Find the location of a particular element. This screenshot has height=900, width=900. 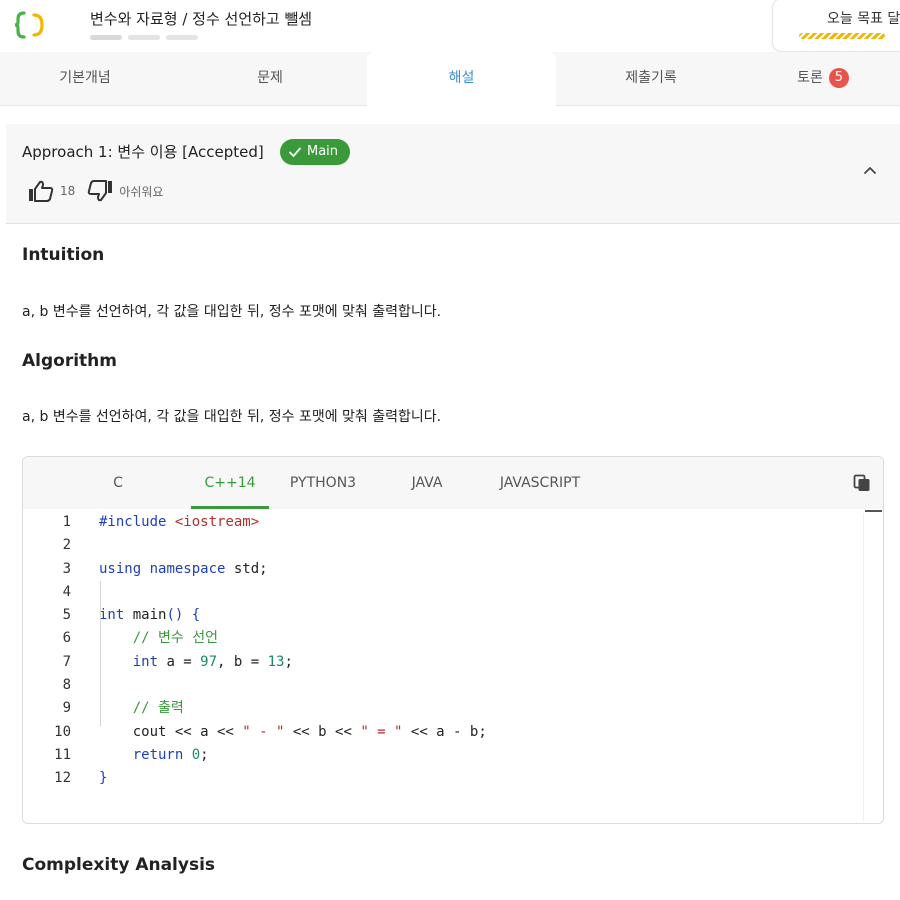

tab-basics: 기본개념 is located at coordinates (85, 78).